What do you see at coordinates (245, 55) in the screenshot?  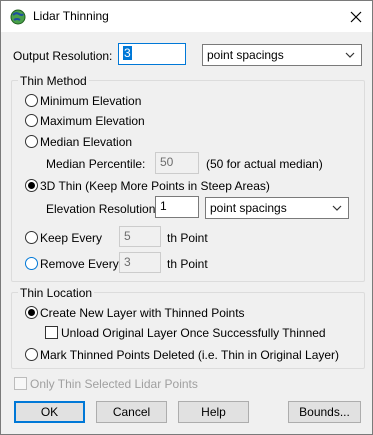 I see `output-resolution-unit-value: point spacings` at bounding box center [245, 55].